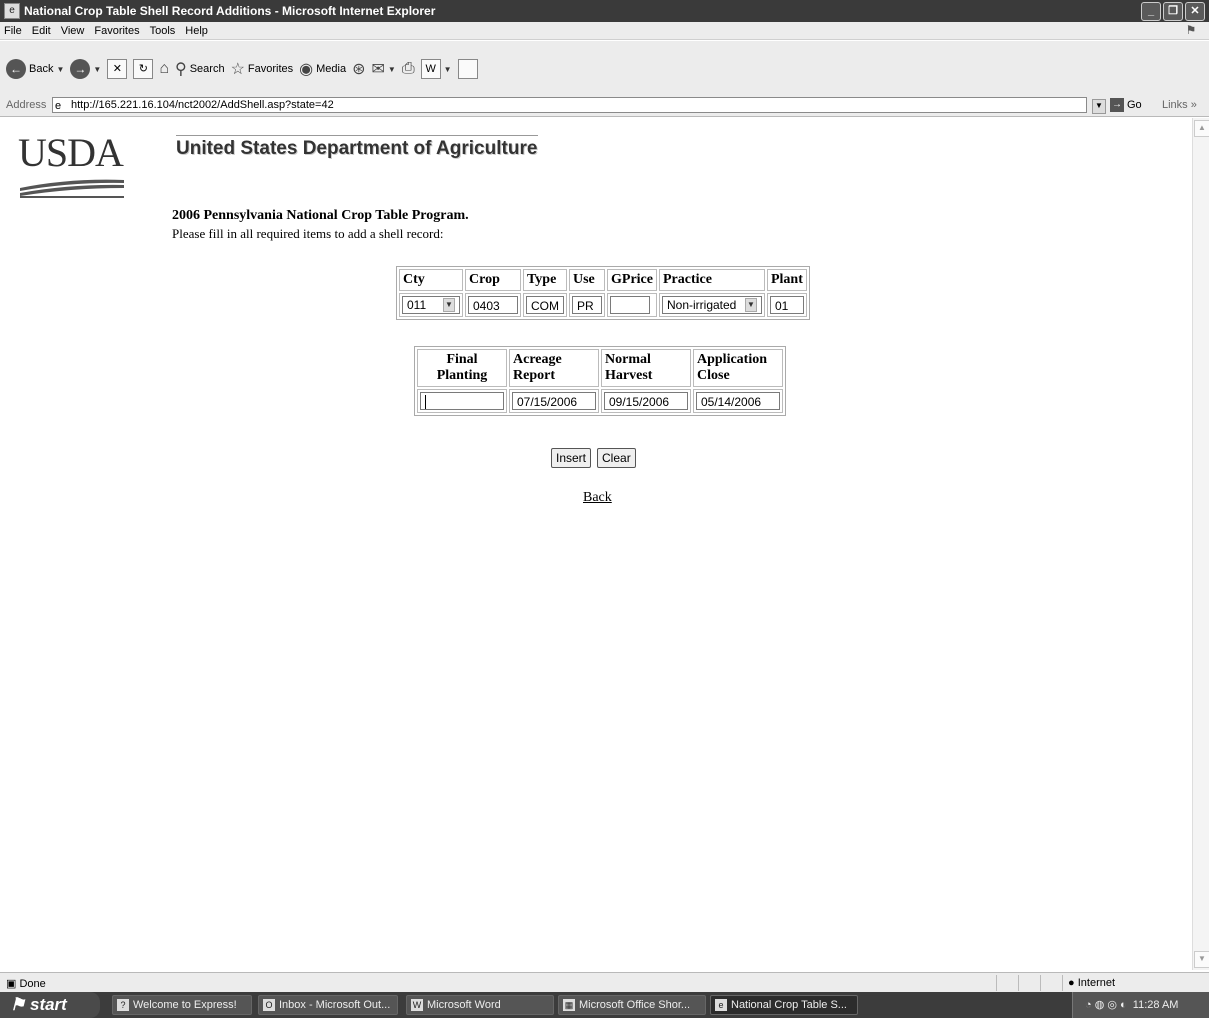 The image size is (1209, 1018). I want to click on close-button: ✕, so click(1195, 11).